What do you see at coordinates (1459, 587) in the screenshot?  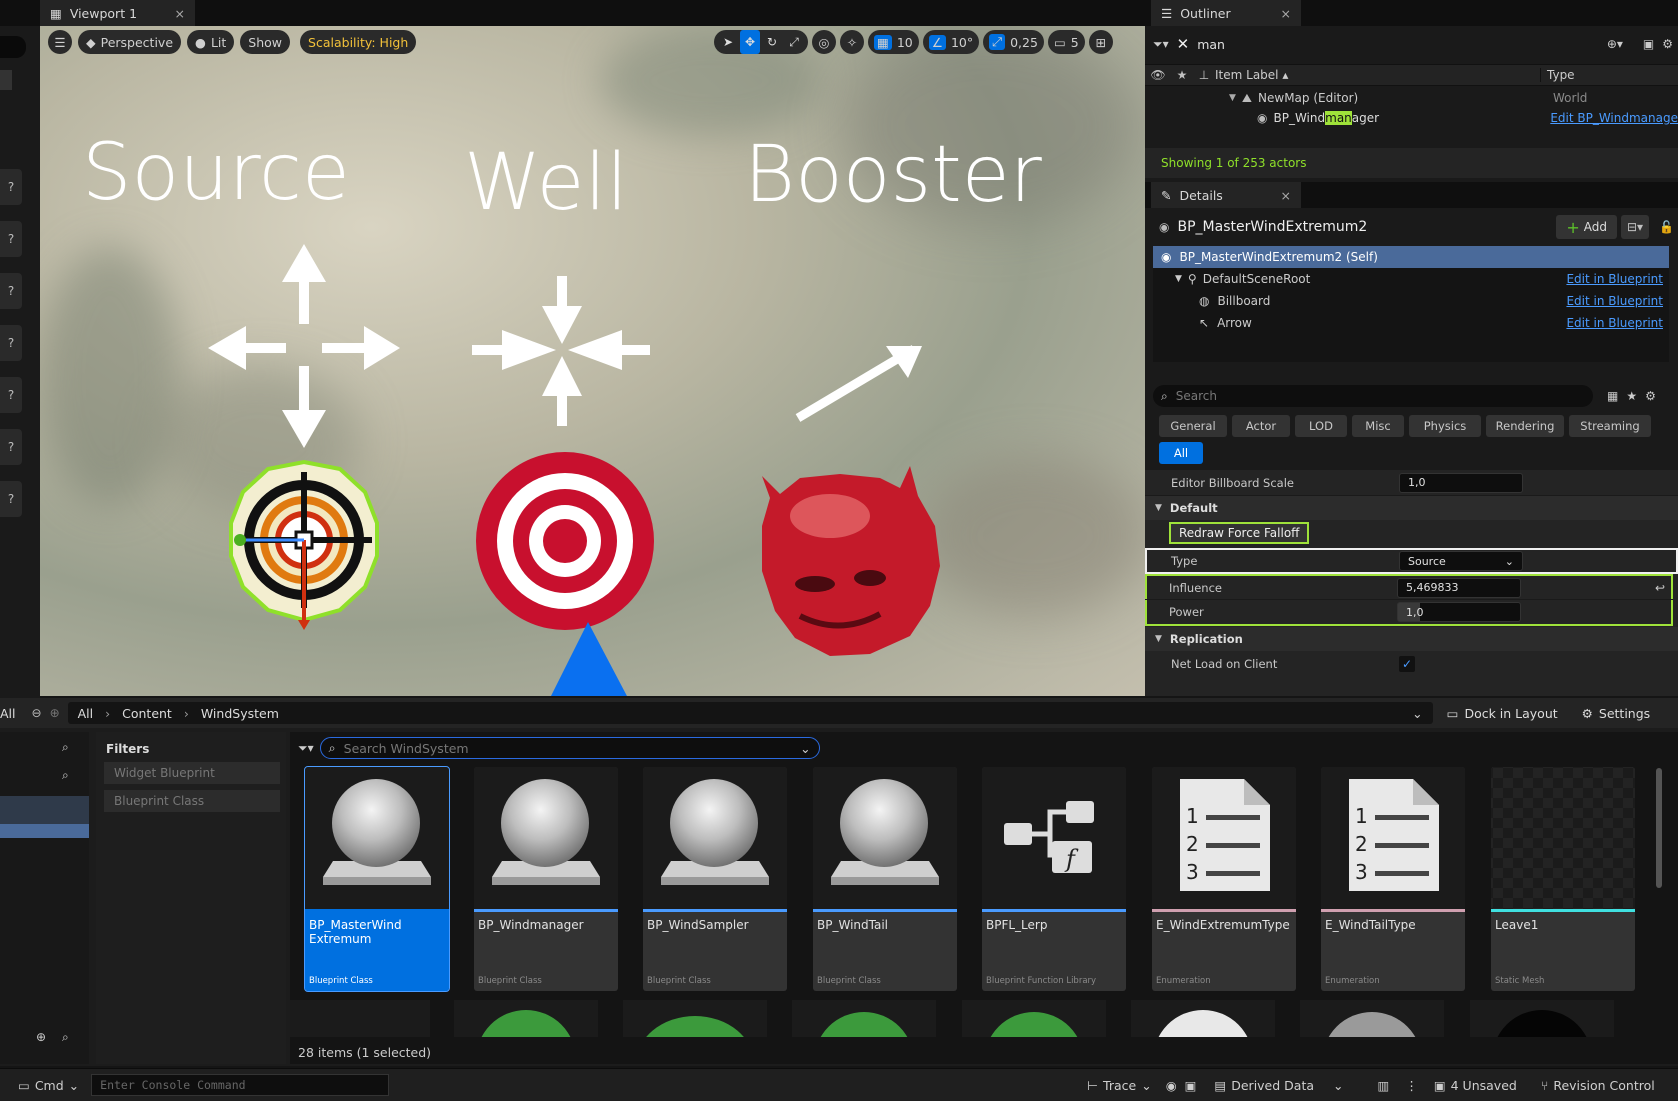 I see `influence-field: 5,469833` at bounding box center [1459, 587].